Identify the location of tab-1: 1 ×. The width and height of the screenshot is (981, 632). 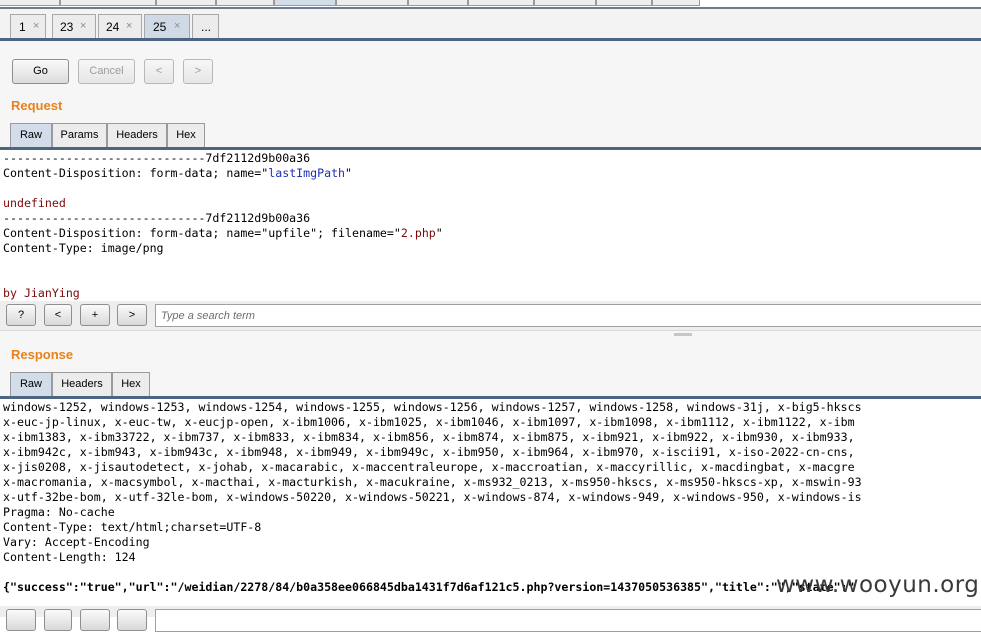
(28, 26).